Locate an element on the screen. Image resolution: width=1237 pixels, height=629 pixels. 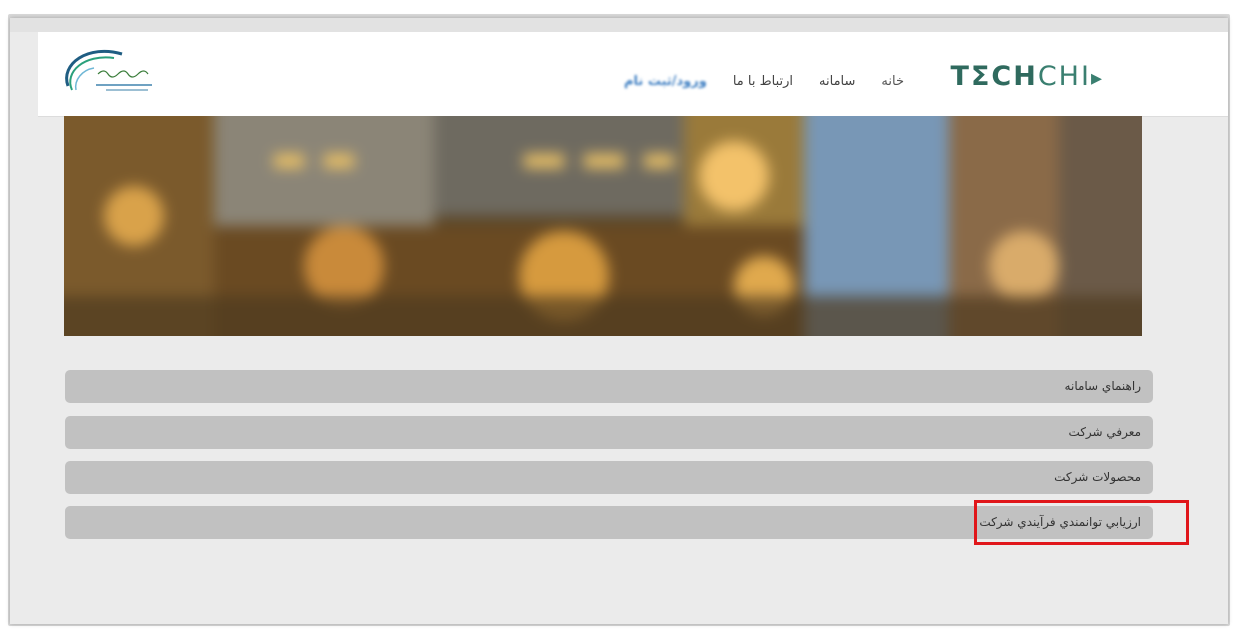
accordion-label: راهنماي سامانه is located at coordinates (1102, 386).